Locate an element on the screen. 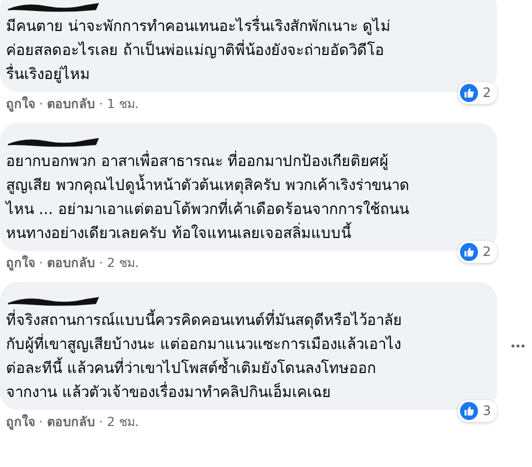 The width and height of the screenshot is (532, 467). reaction-count: 3 is located at coordinates (486, 411).